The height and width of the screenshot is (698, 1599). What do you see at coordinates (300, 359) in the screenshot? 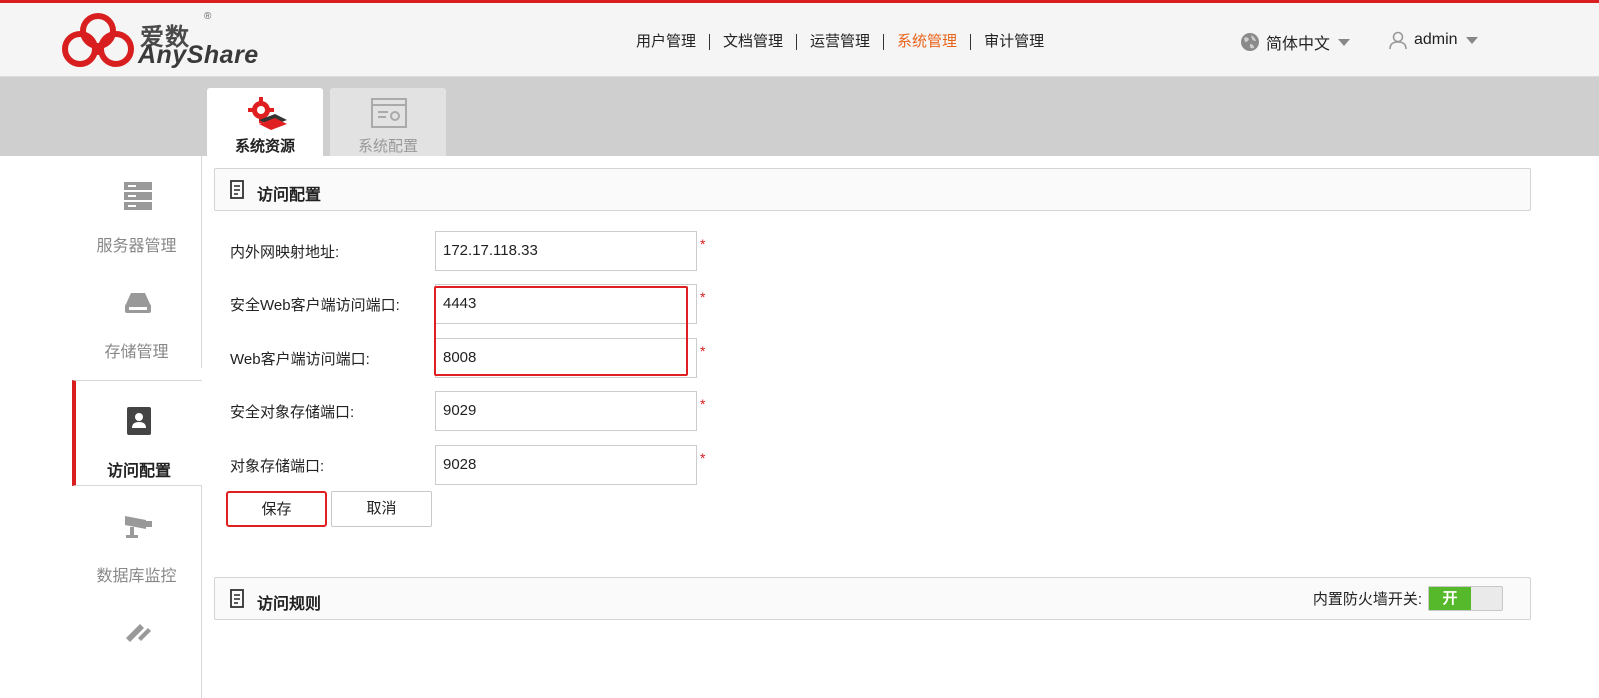
I see `field-label: Web客户端访问端口:` at bounding box center [300, 359].